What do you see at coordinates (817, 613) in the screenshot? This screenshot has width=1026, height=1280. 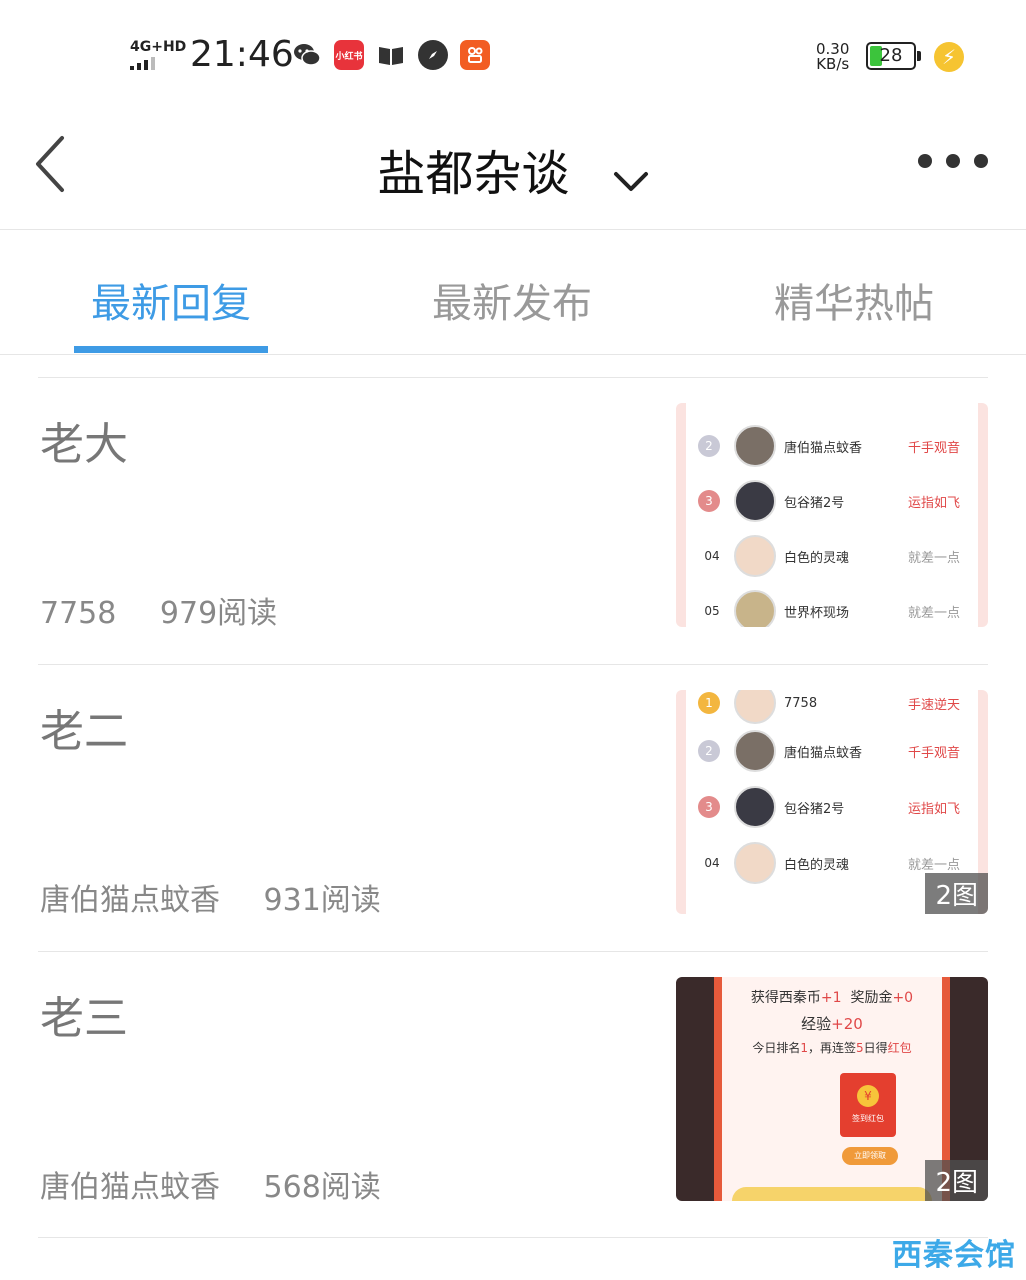 I see `ranking-name: 世界杯现场` at bounding box center [817, 613].